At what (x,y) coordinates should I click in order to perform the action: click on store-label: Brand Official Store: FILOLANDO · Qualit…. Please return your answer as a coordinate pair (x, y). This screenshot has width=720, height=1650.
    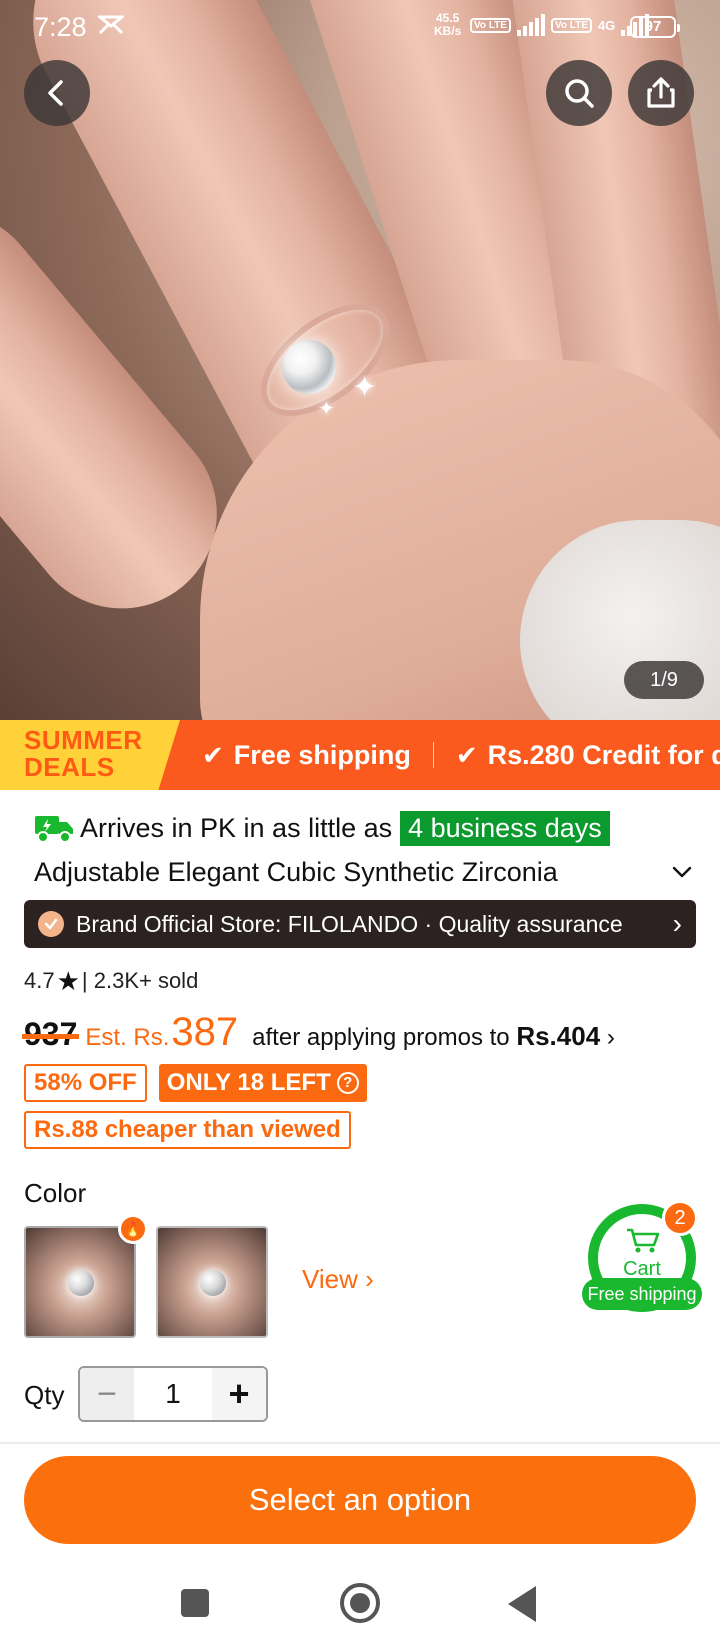
    Looking at the image, I should click on (349, 923).